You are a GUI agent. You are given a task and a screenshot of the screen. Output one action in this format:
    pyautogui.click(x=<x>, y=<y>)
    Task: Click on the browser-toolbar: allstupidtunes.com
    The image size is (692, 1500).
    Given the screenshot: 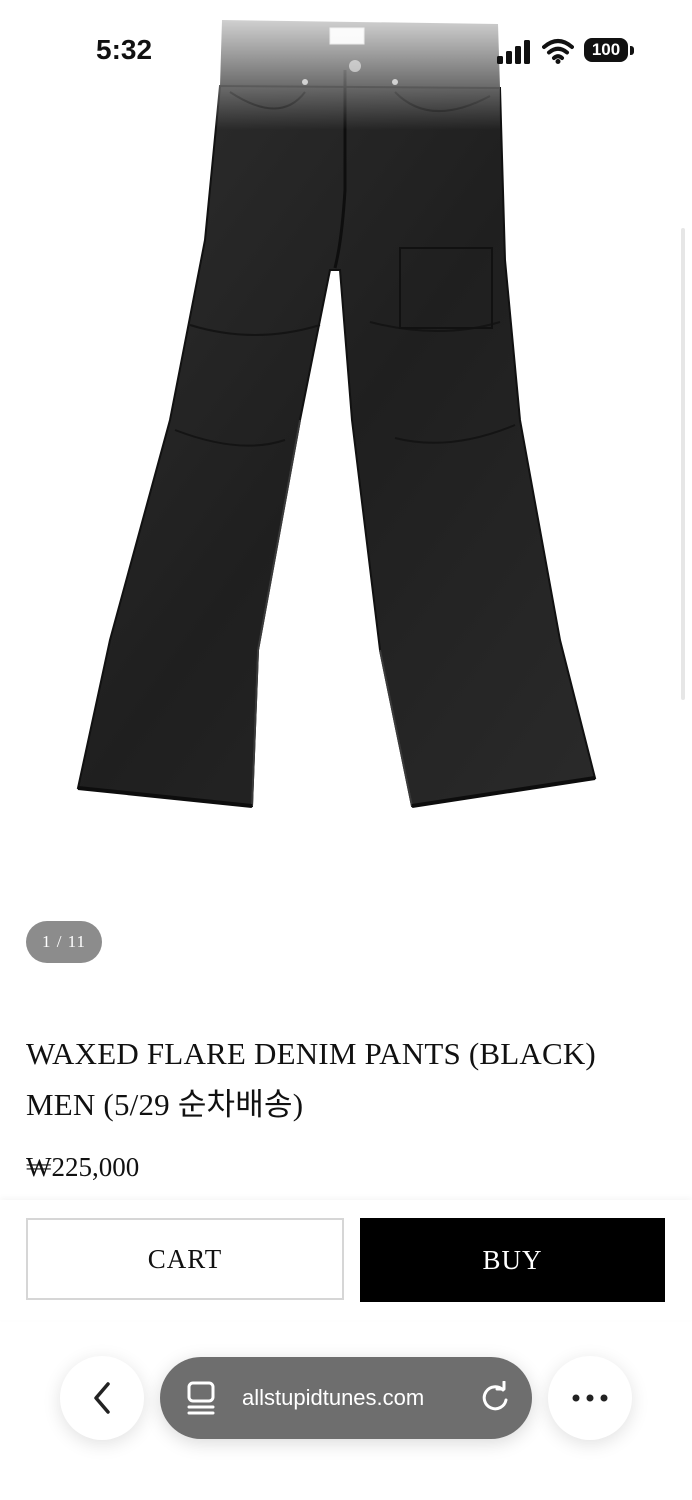 What is the action you would take?
    pyautogui.click(x=346, y=1415)
    